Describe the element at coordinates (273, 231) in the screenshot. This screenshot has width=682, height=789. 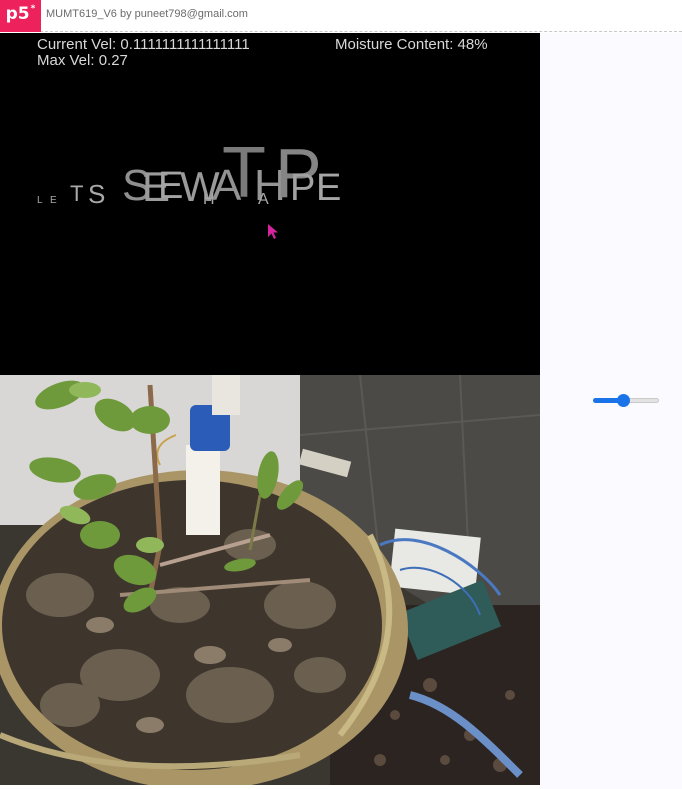
I see `mouse-cursor-icon` at that location.